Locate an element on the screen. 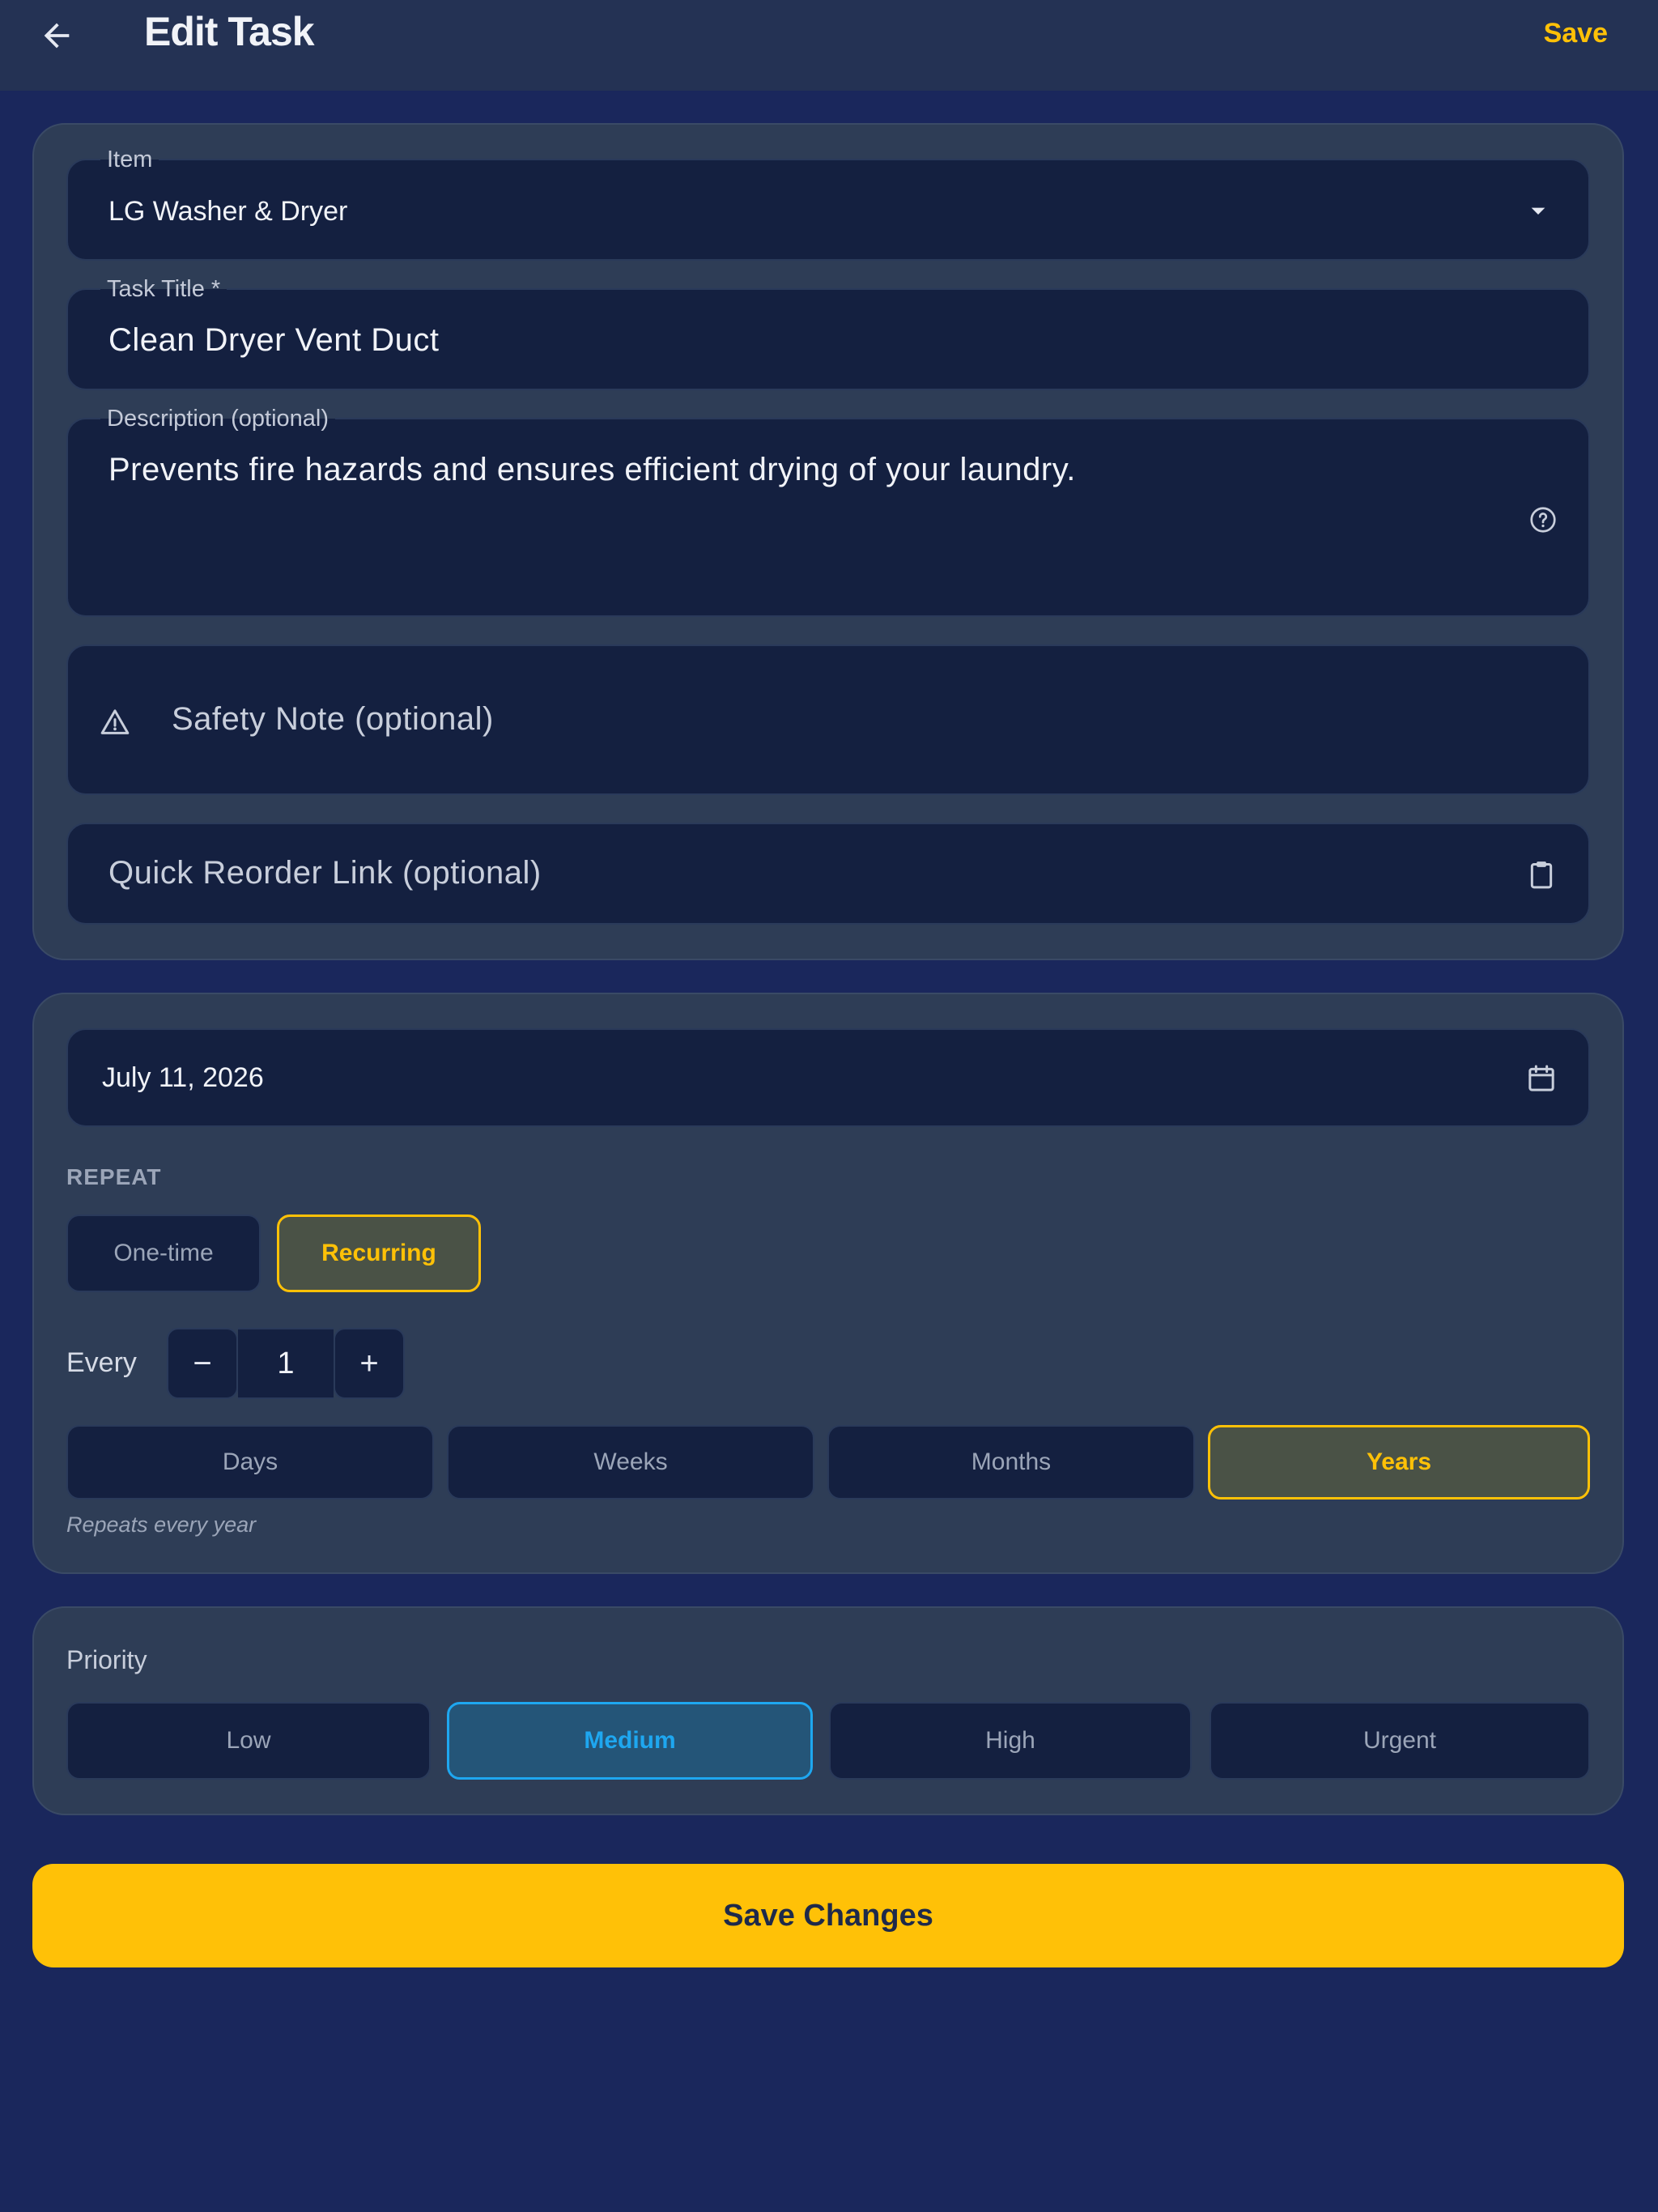 This screenshot has height=2212, width=1658. item-value: LG Washer & Dryer is located at coordinates (228, 211).